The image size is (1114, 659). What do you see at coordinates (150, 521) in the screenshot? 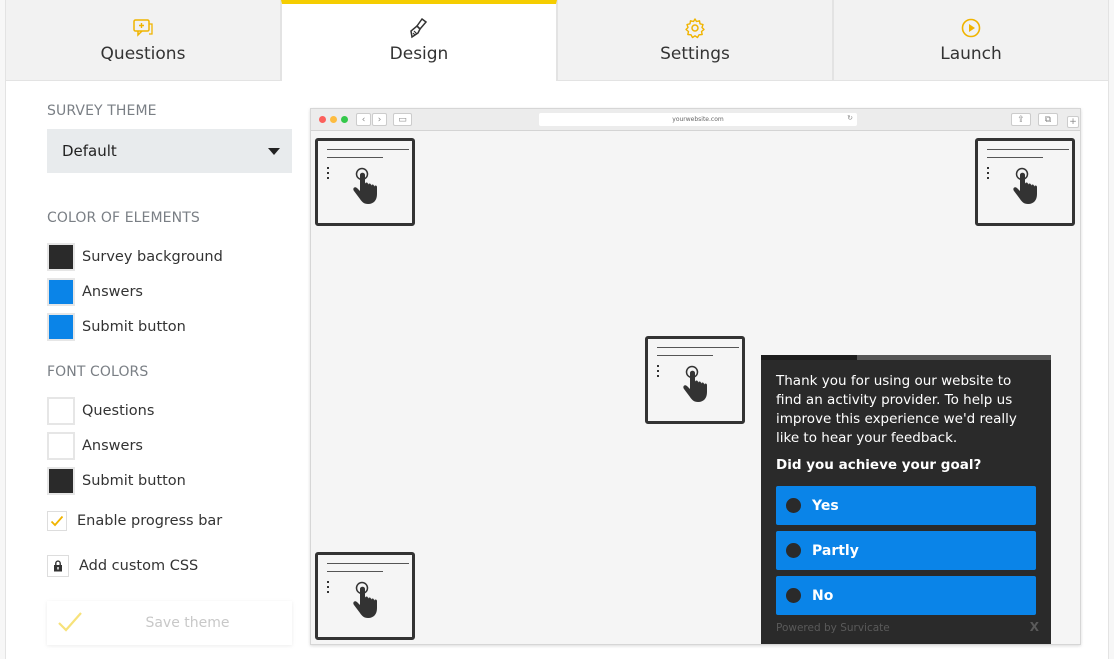
I see `progress-bar-label: Enable progress bar` at bounding box center [150, 521].